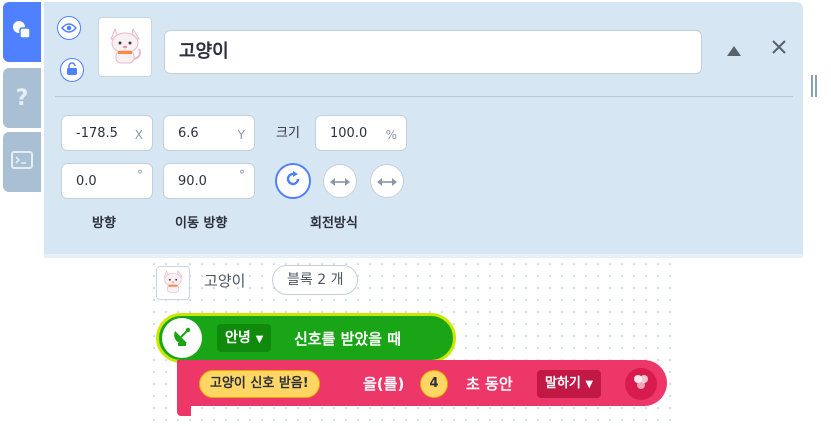 Image resolution: width=831 pixels, height=426 pixels. I want to click on rotation-horizontal-button, so click(340, 181).